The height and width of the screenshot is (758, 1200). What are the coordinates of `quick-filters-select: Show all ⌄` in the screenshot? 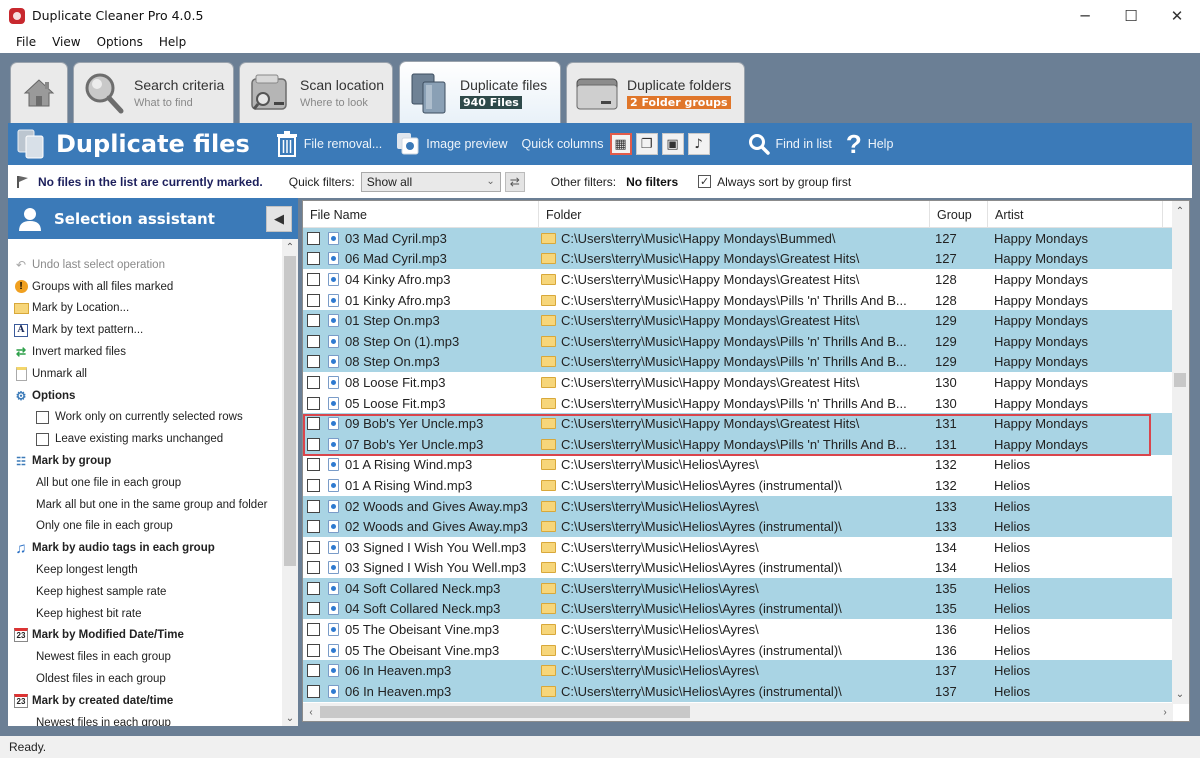 It's located at (430, 181).